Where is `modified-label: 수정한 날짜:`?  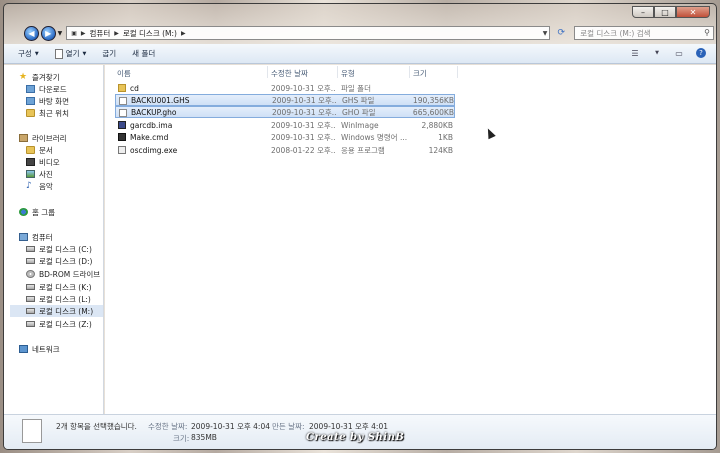 modified-label: 수정한 날짜: is located at coordinates (168, 426).